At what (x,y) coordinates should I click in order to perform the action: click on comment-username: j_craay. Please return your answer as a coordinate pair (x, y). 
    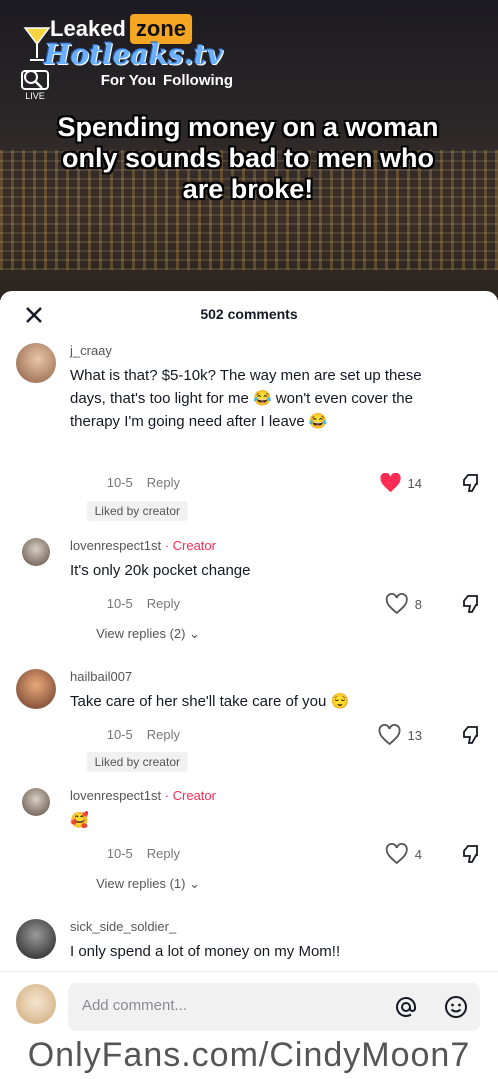
    Looking at the image, I should click on (248, 350).